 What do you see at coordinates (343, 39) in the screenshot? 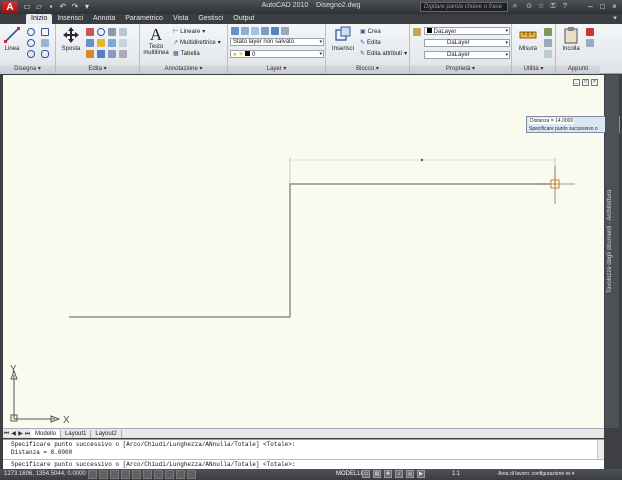
I see `insert-block-button: Inserisci` at bounding box center [343, 39].